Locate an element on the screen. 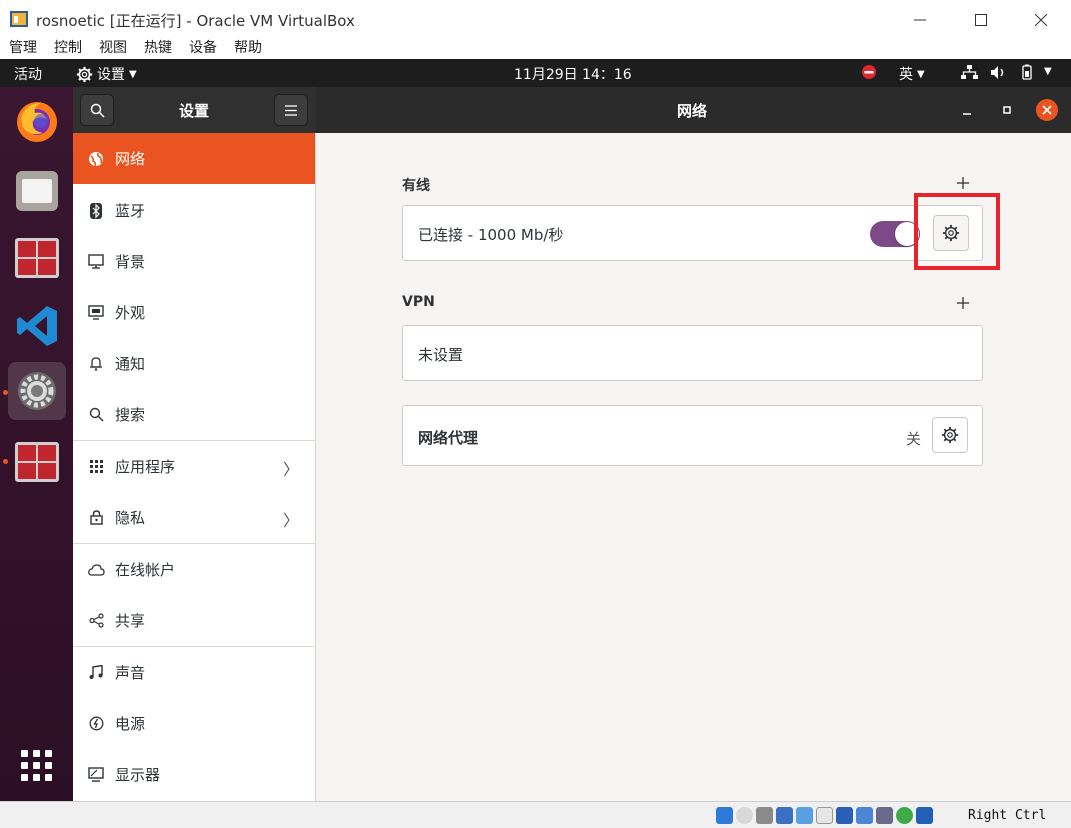 The image size is (1071, 828). sidebar-item-label: 搜索 is located at coordinates (130, 415).